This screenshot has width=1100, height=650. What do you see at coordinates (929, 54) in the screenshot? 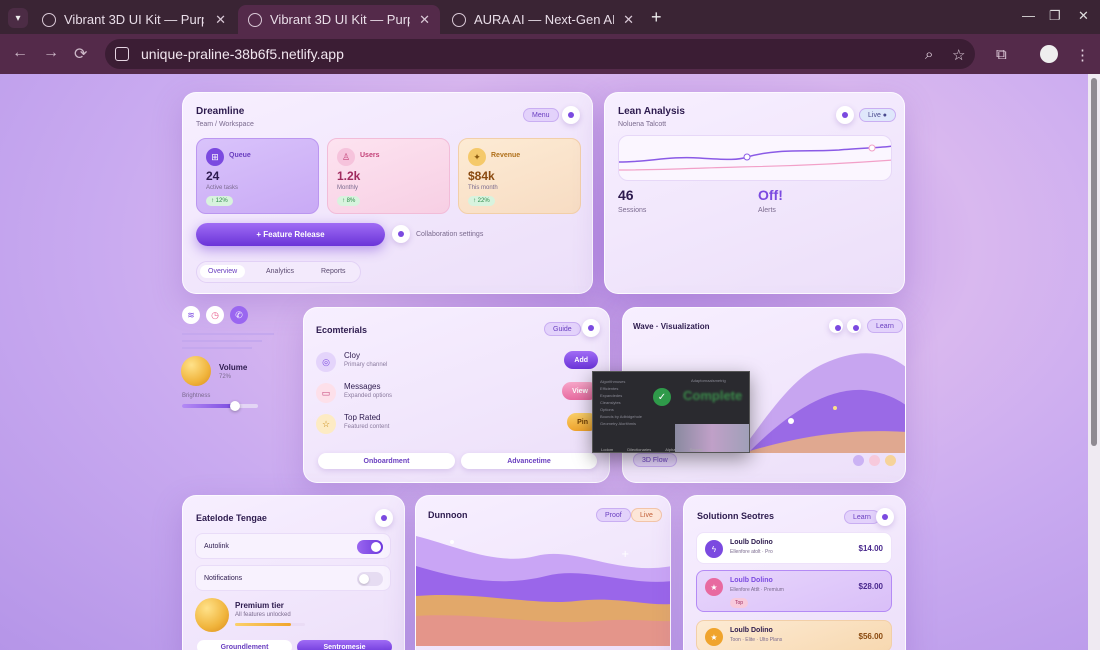
I see `zoom-icon: ⌕` at bounding box center [929, 54].